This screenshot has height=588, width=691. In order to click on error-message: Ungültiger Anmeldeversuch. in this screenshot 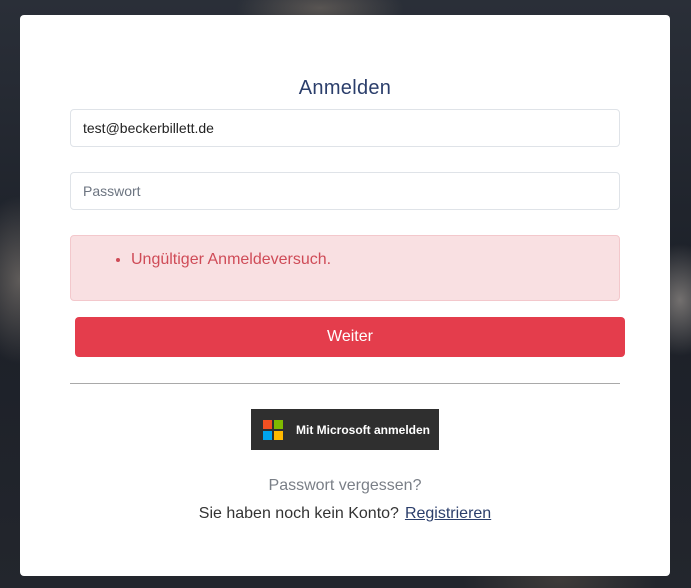, I will do `click(231, 260)`.